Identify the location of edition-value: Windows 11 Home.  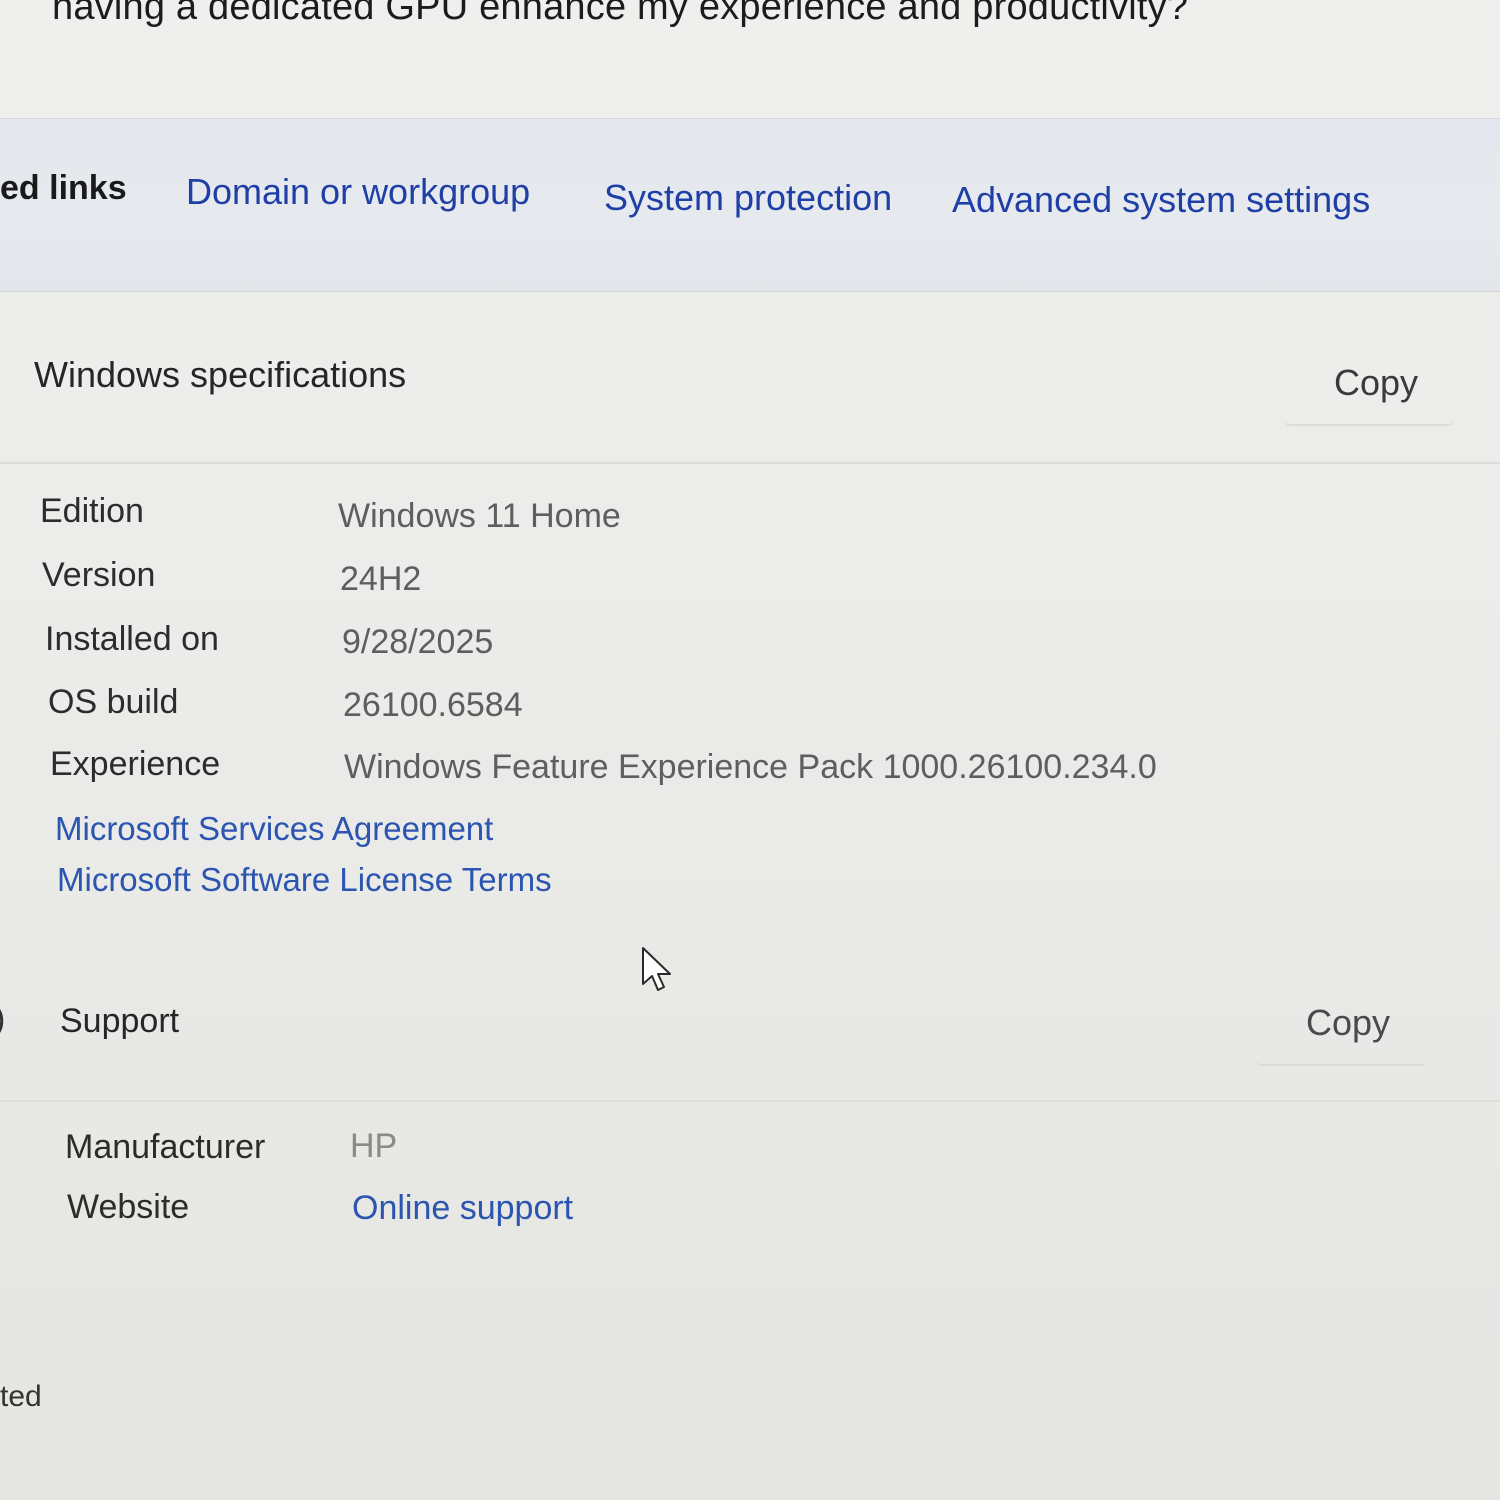
(479, 516).